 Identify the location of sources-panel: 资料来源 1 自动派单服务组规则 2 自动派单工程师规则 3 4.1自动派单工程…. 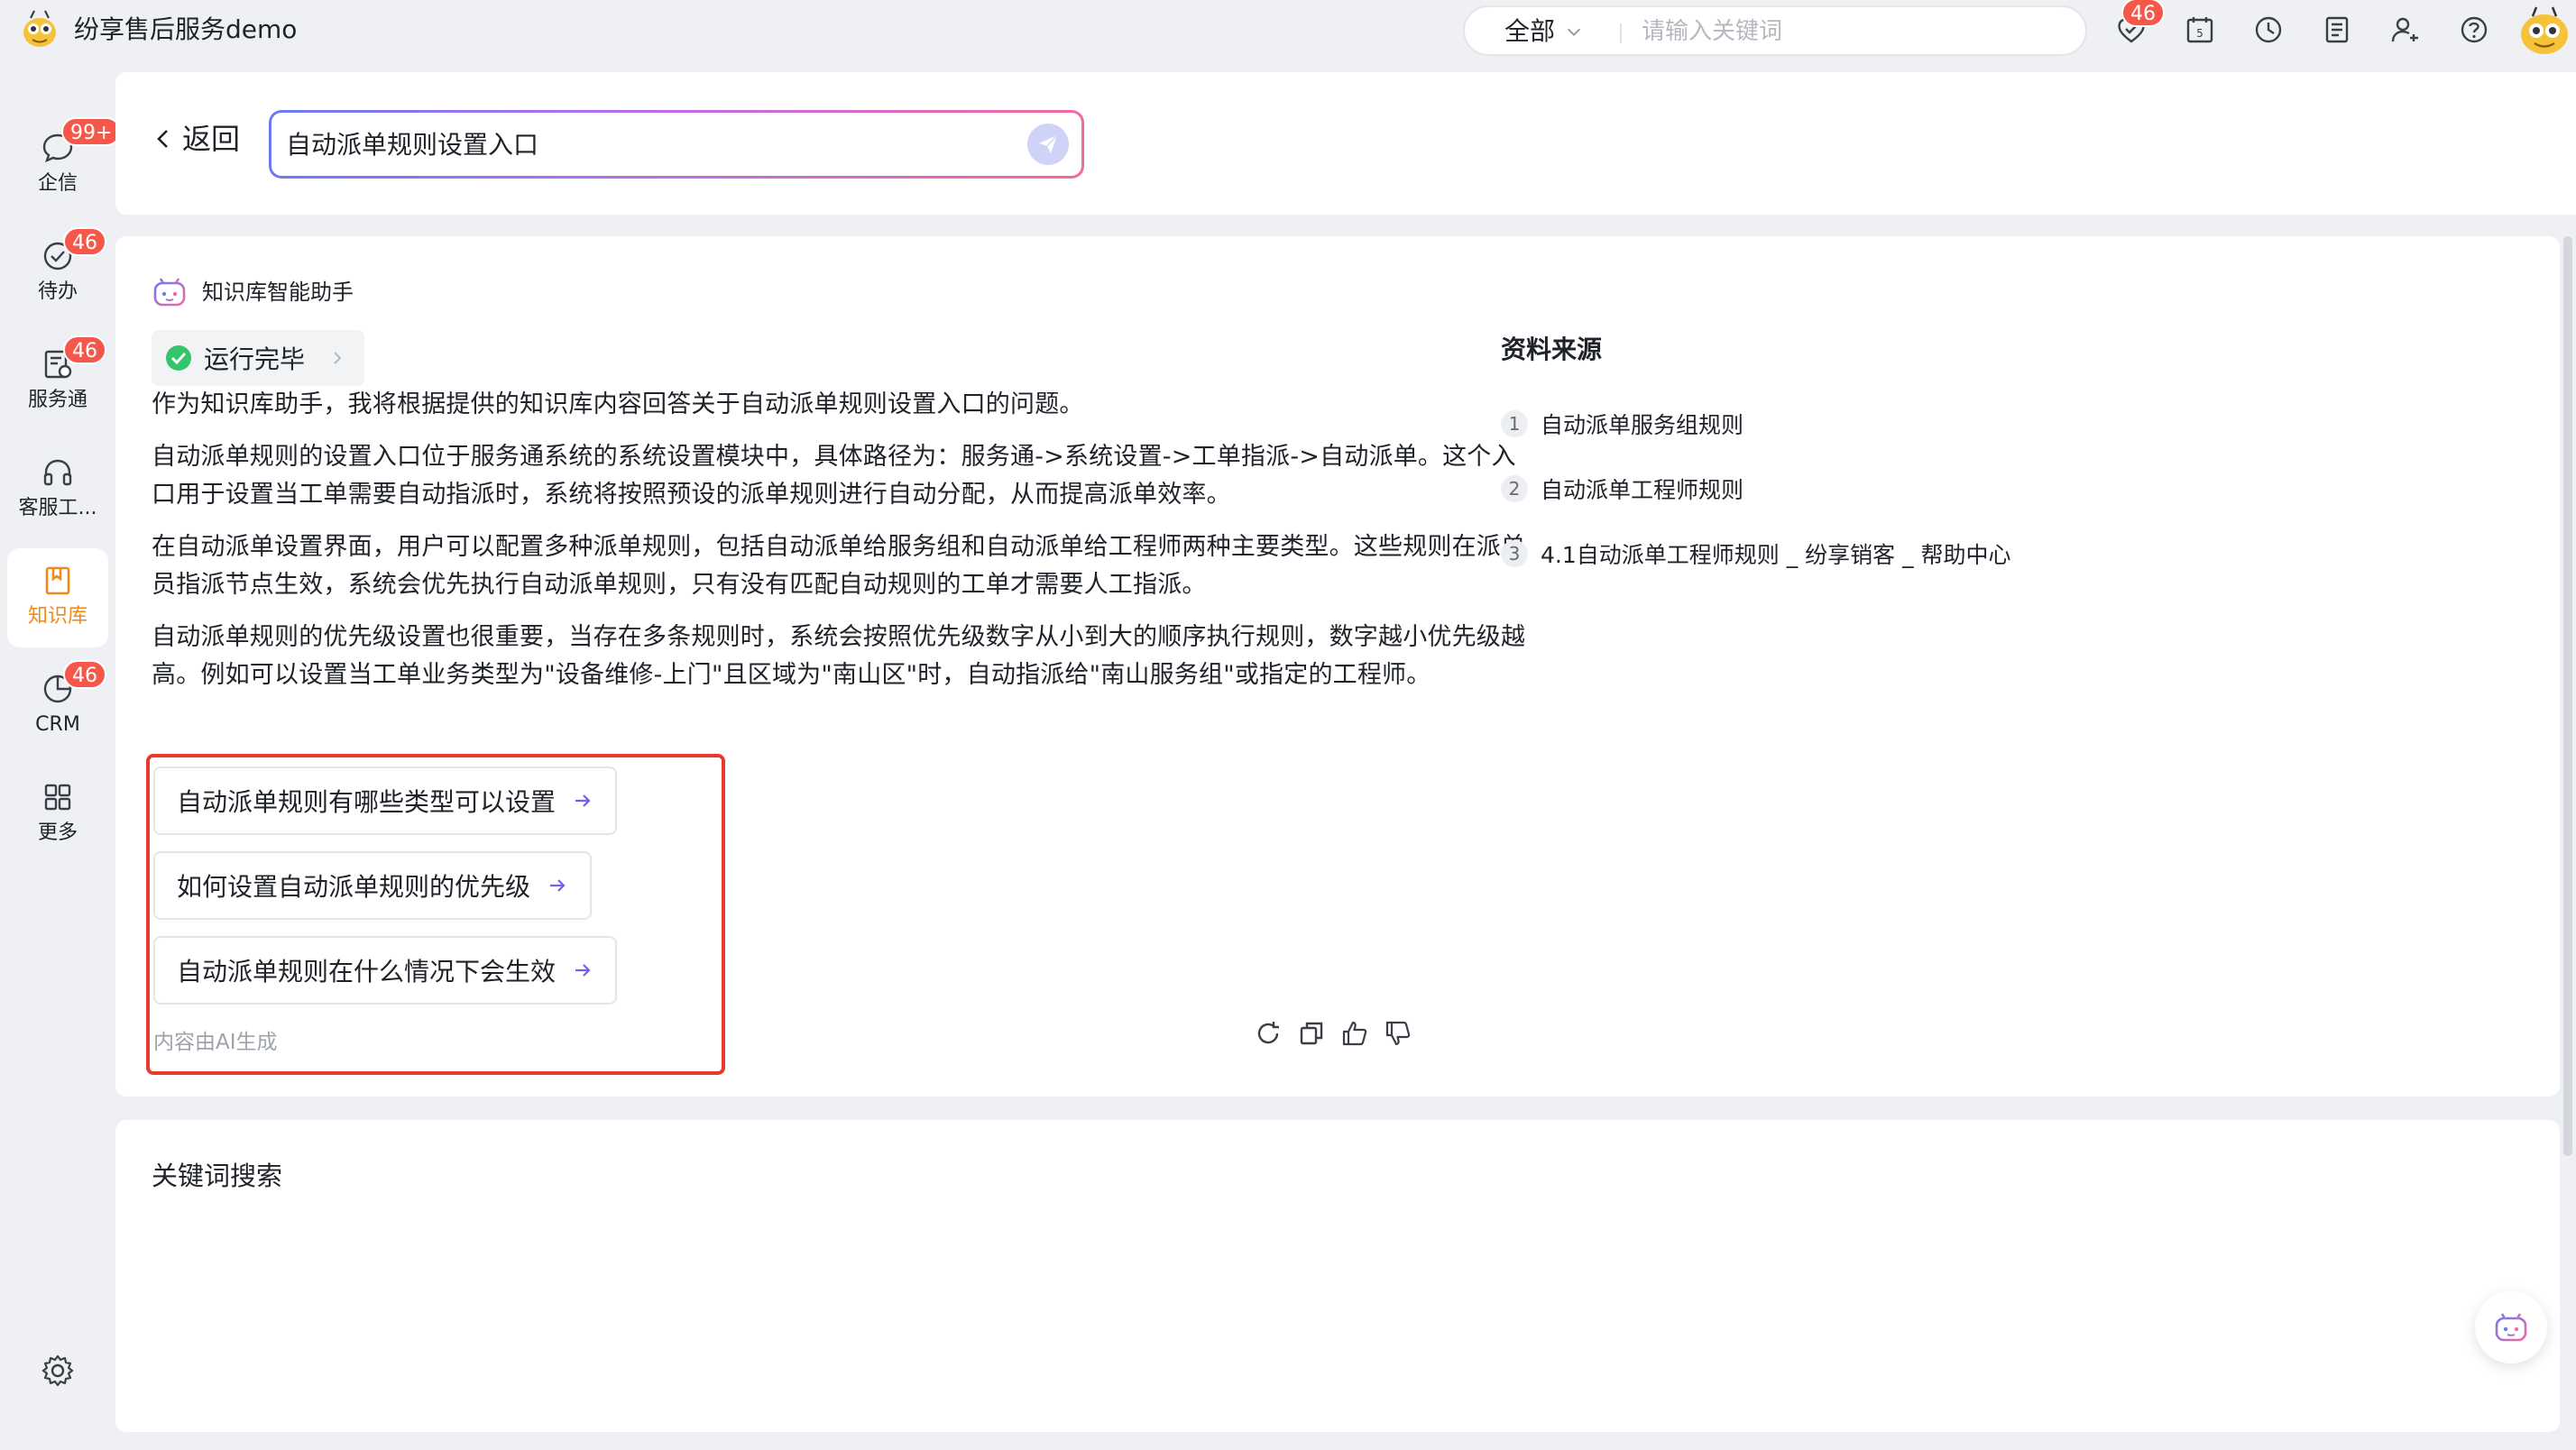
(1907, 459).